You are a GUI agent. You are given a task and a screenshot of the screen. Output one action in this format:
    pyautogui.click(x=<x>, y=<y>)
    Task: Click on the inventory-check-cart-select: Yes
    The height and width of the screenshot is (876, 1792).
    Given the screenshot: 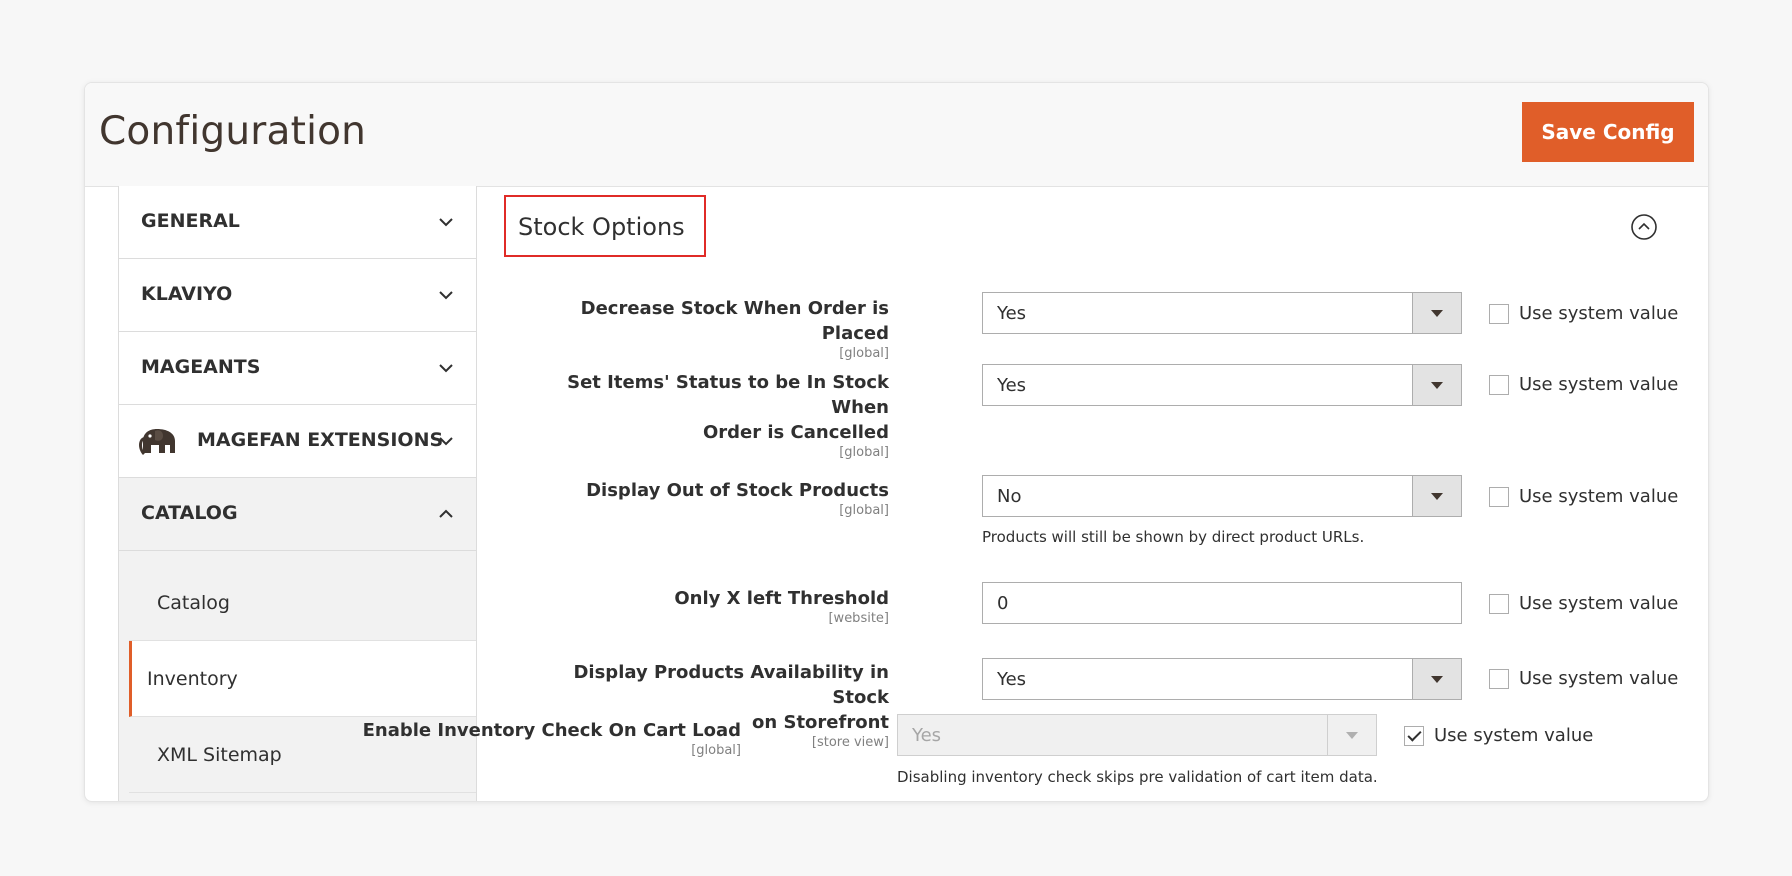 What is the action you would take?
    pyautogui.click(x=1137, y=735)
    